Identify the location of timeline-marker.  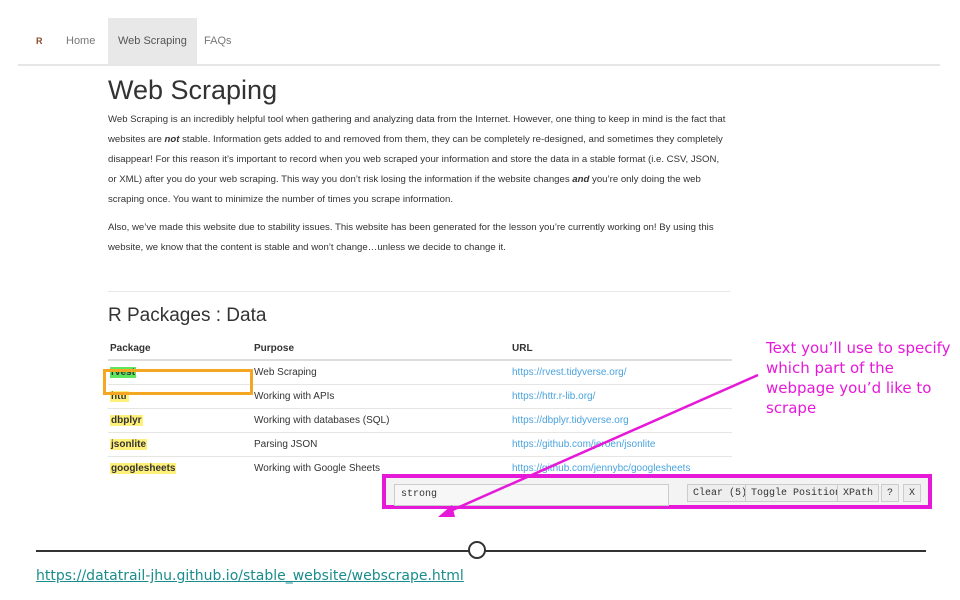
(477, 550).